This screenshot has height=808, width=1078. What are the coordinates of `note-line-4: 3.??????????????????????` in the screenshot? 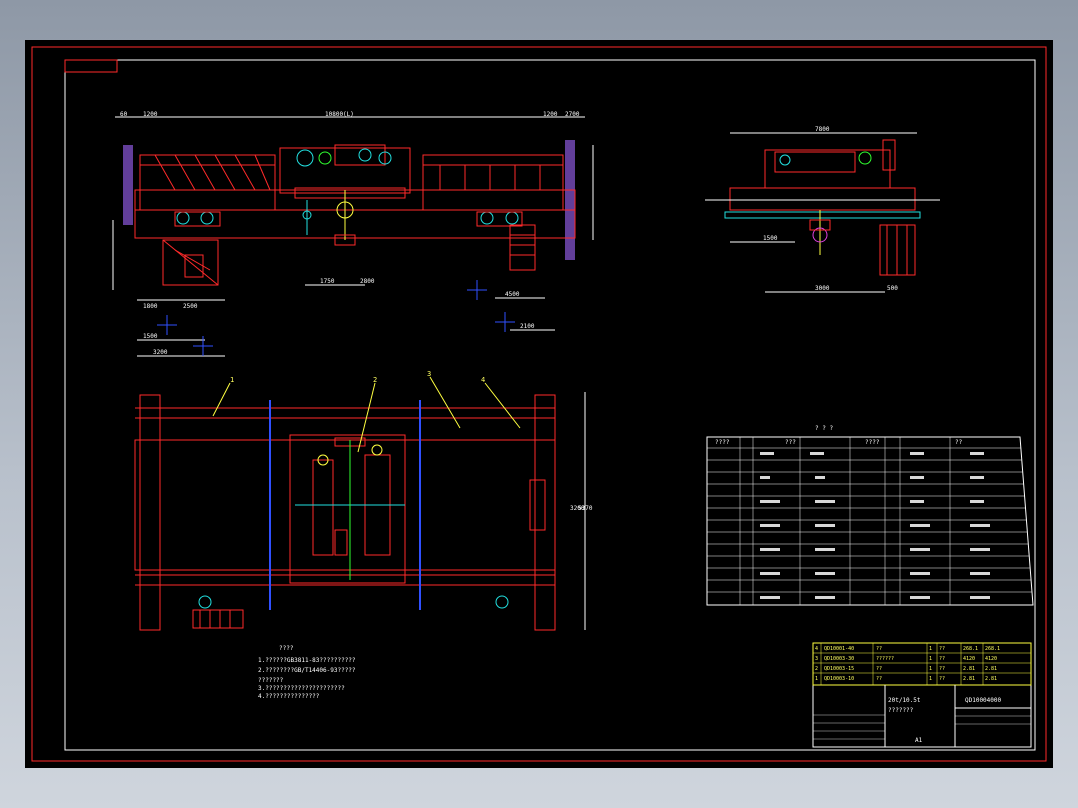 It's located at (301, 688).